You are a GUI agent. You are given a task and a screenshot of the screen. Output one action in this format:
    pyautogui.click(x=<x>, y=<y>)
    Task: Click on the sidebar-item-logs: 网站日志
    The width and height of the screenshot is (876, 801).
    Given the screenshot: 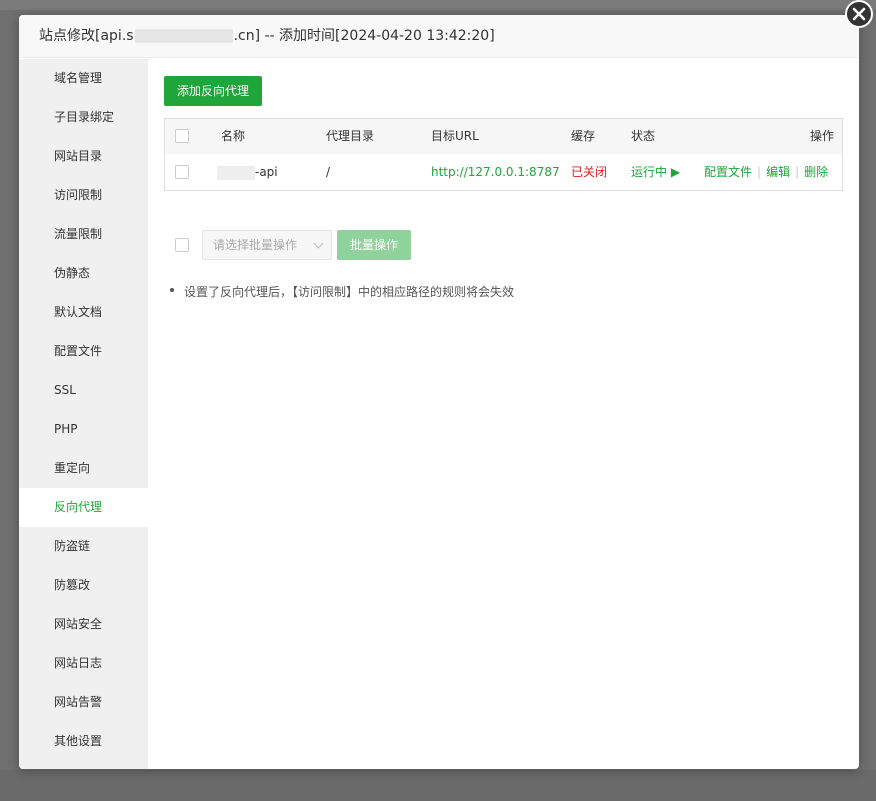 What is the action you would take?
    pyautogui.click(x=83, y=663)
    